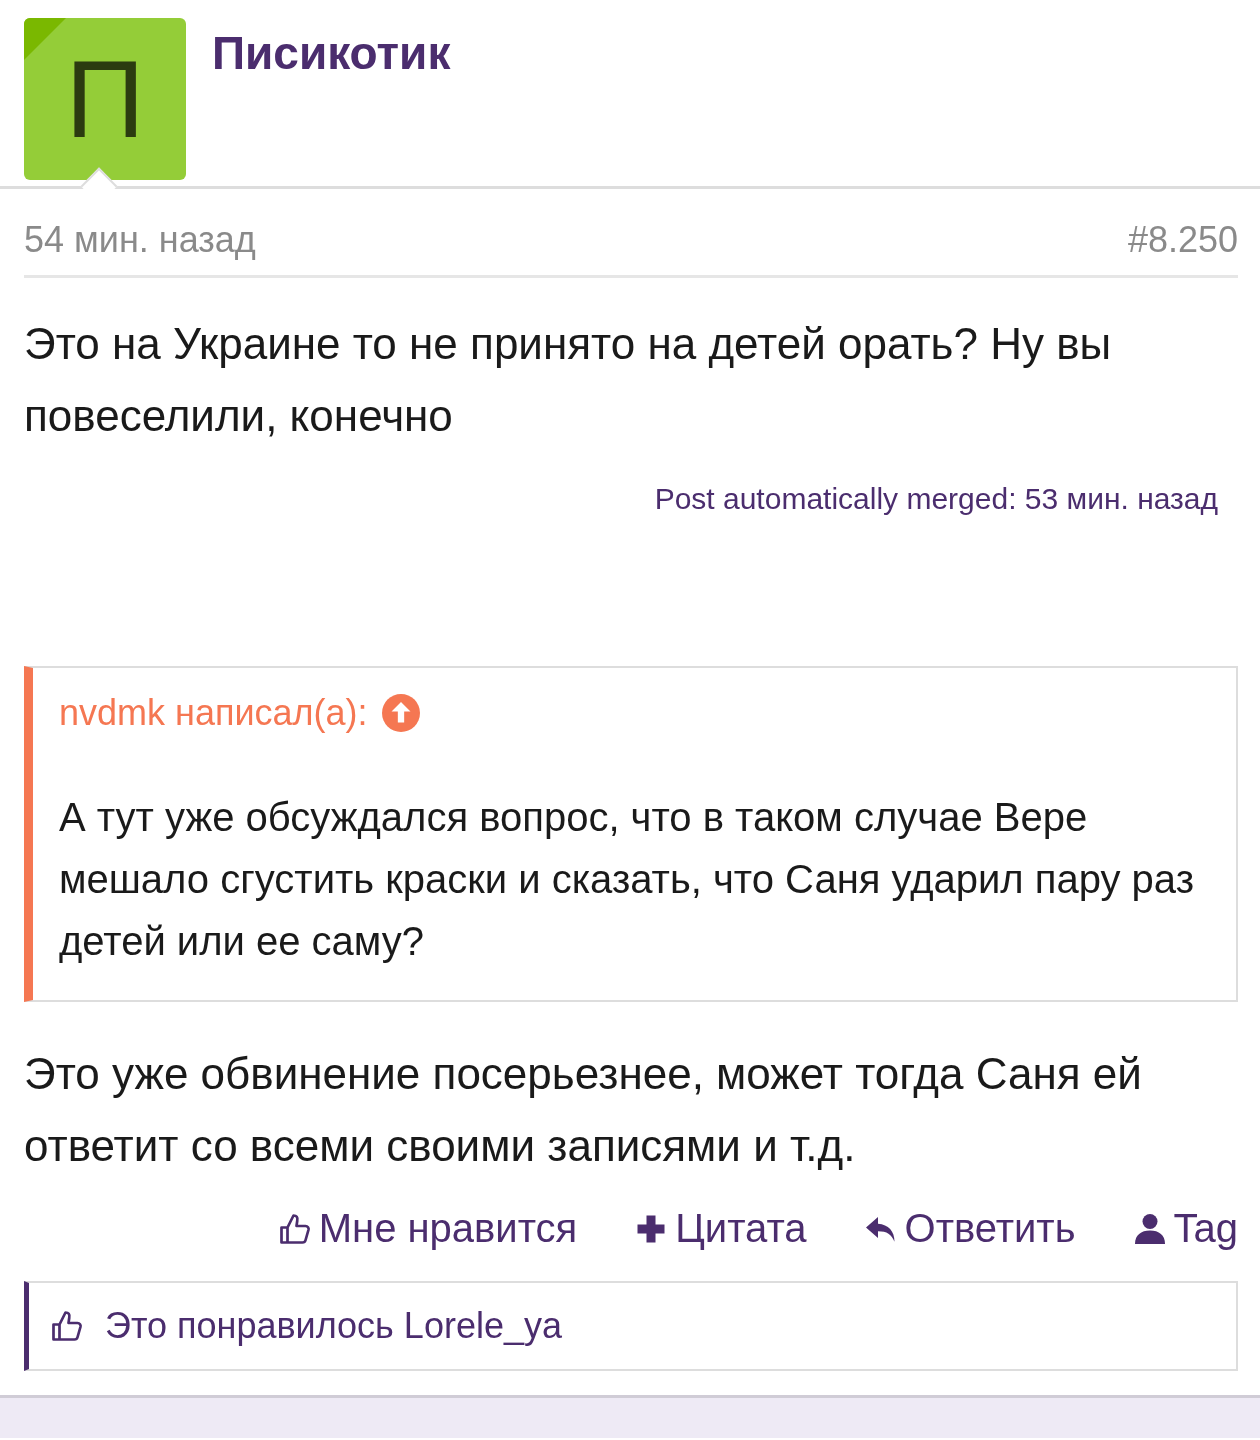 Image resolution: width=1260 pixels, height=1440 pixels. Describe the element at coordinates (969, 1228) in the screenshot. I see `reply-button: Ответить` at that location.